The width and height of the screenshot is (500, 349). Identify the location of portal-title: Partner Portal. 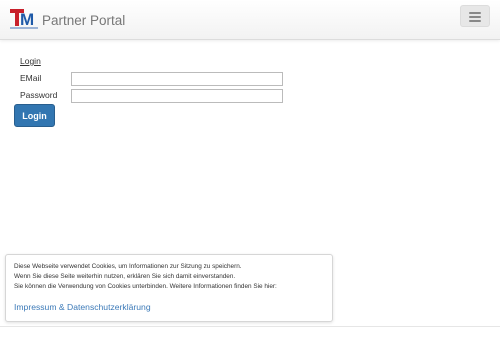
(84, 20).